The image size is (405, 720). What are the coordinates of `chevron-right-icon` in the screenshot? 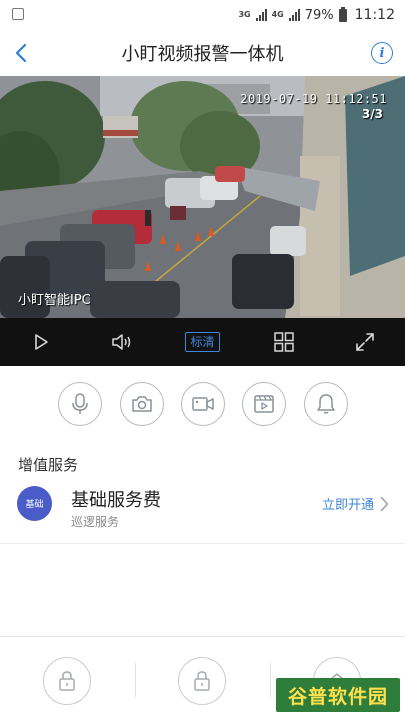 It's located at (384, 503).